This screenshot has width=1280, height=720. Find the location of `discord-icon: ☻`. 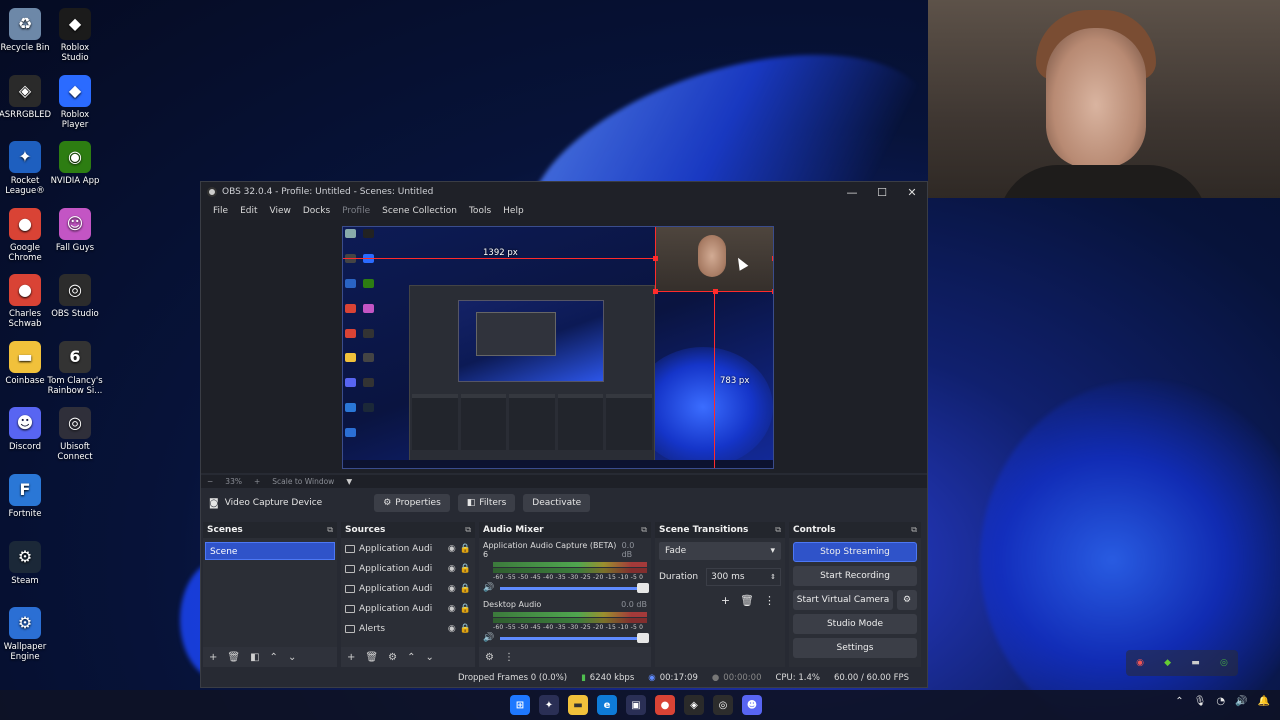

discord-icon: ☻ is located at coordinates (752, 705).